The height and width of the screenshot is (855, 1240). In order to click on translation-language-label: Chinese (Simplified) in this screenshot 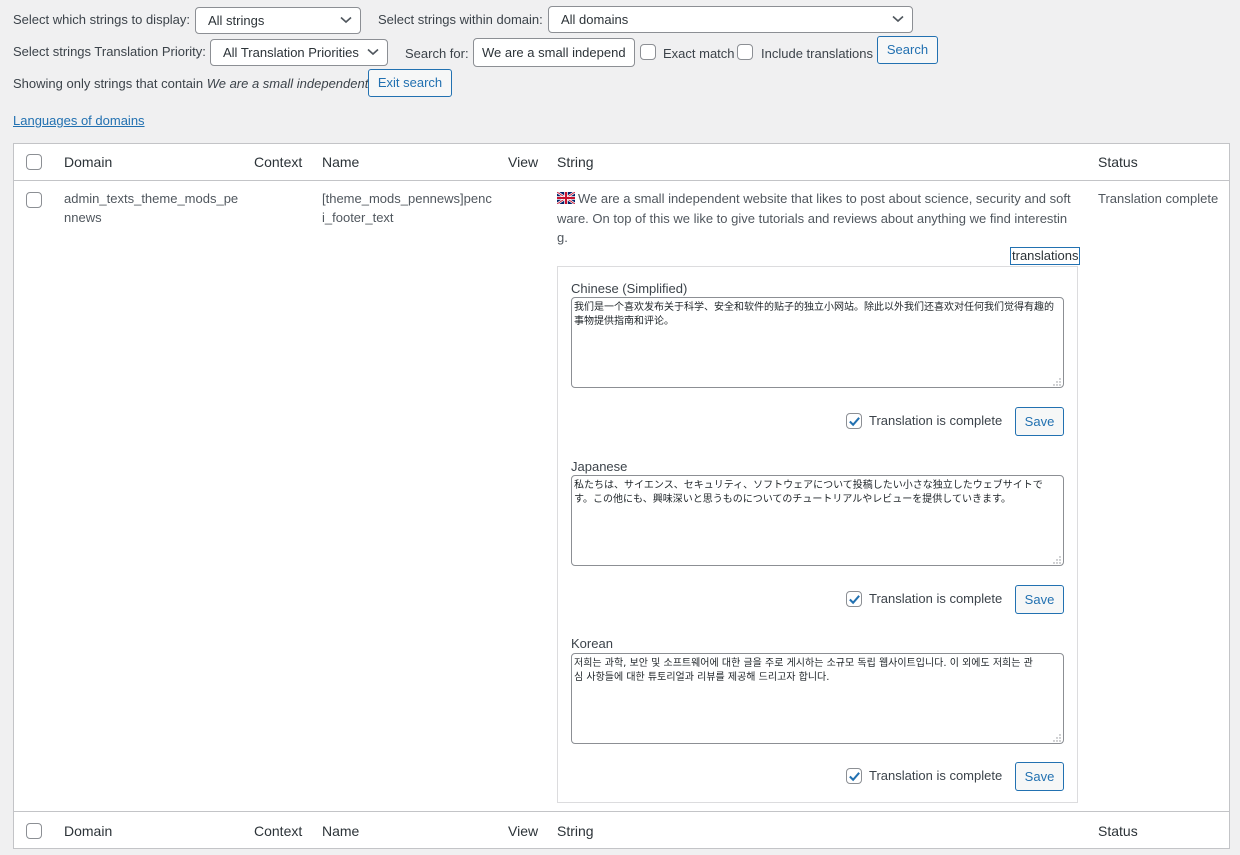, I will do `click(629, 288)`.